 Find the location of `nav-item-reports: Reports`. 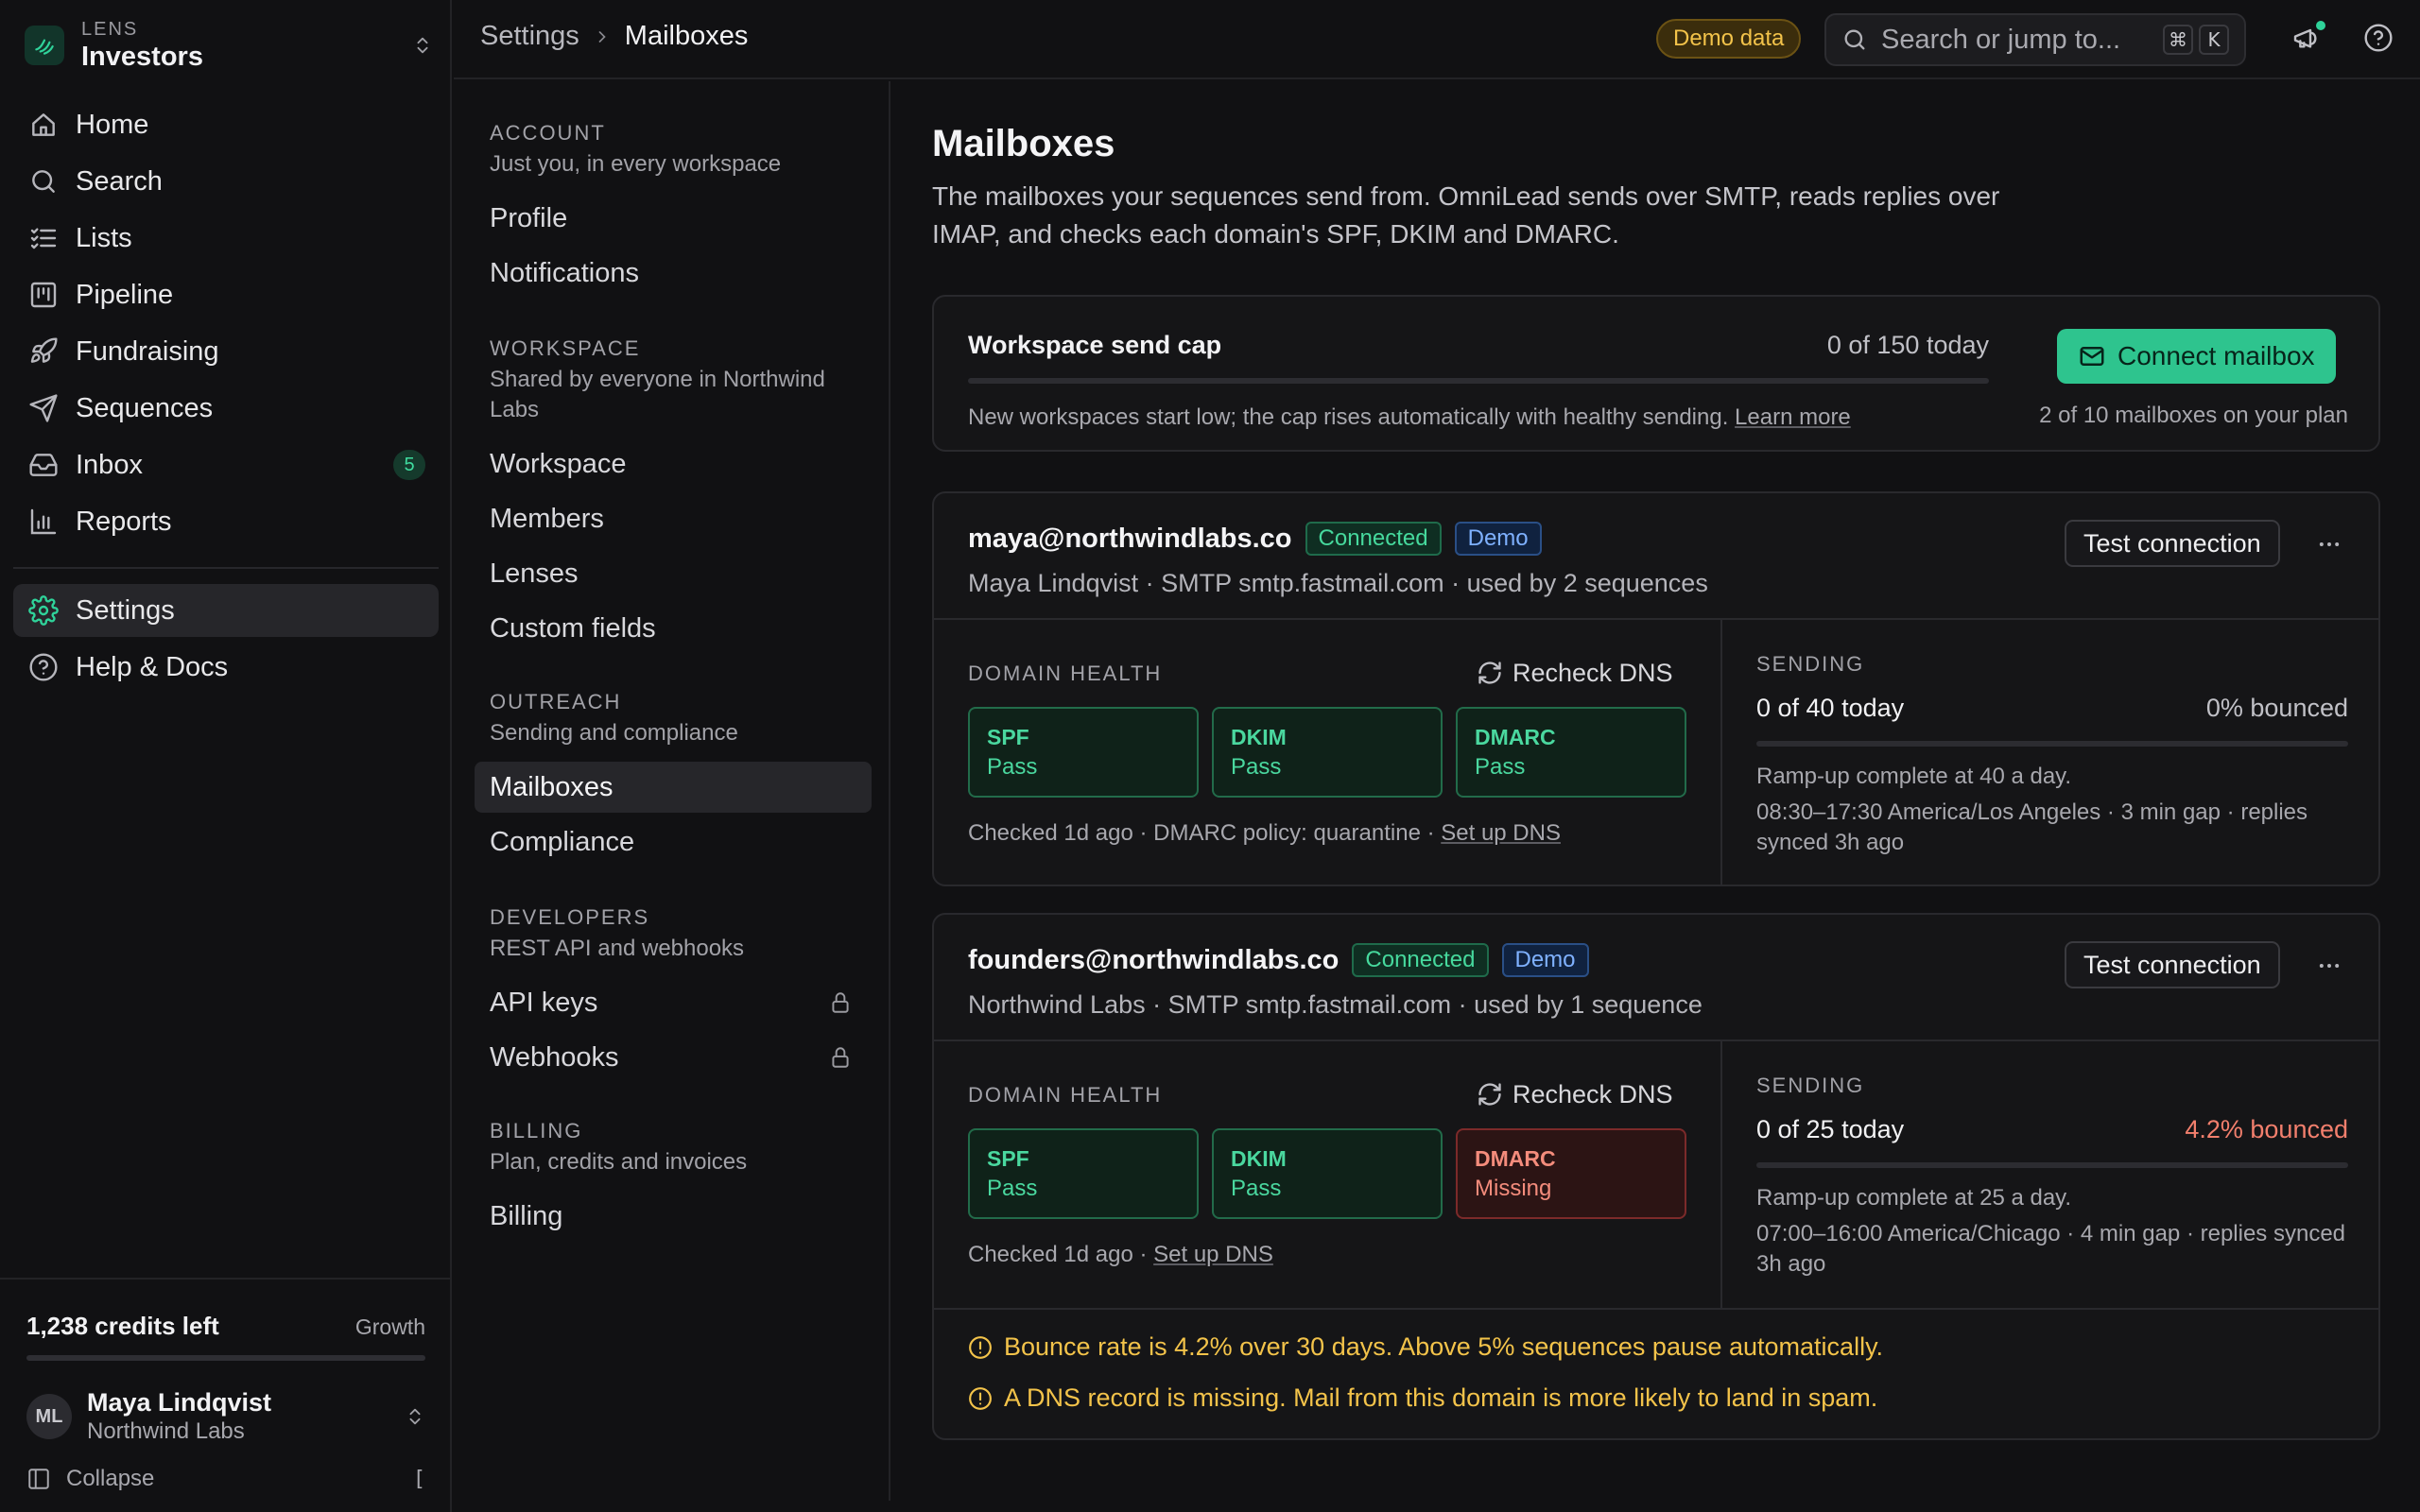

nav-item-reports: Reports is located at coordinates (226, 521).